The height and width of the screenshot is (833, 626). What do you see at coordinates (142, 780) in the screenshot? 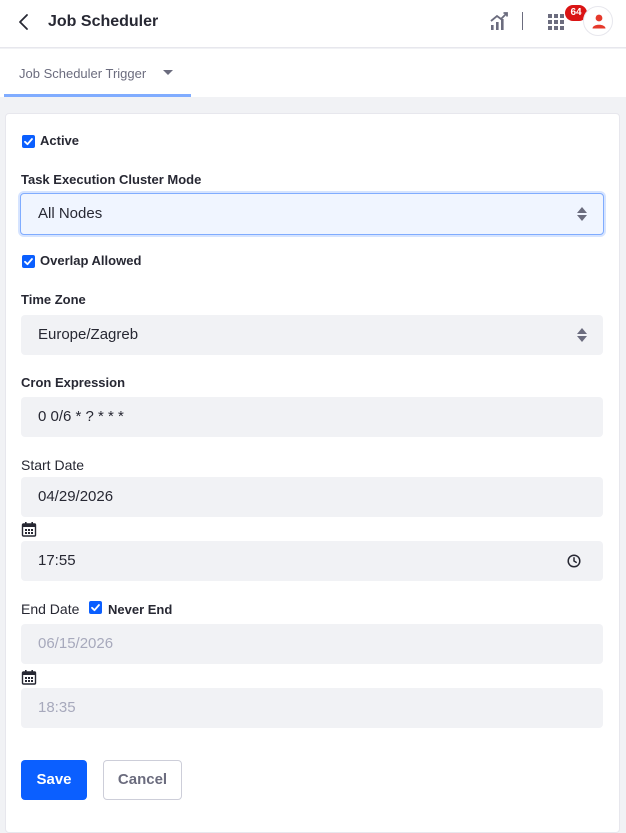
I see `cancel-button: Cancel` at bounding box center [142, 780].